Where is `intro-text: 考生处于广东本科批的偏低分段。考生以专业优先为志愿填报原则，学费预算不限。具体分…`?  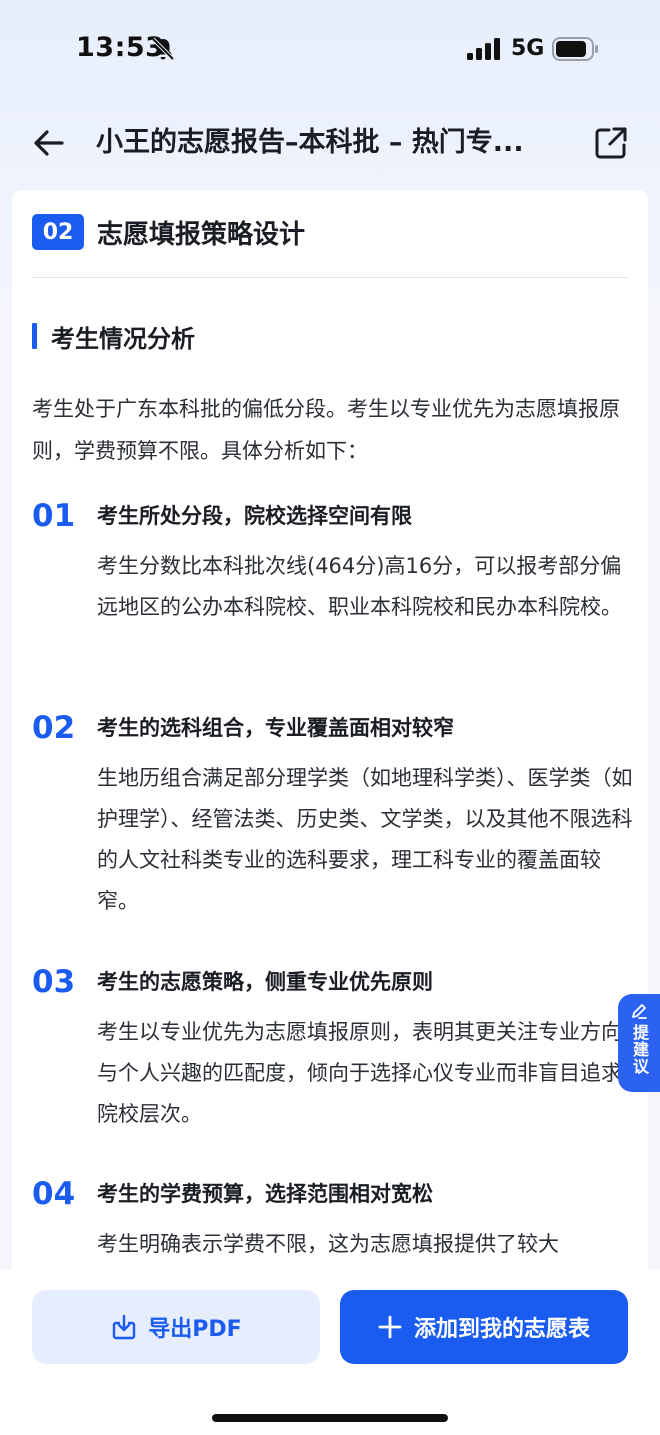
intro-text: 考生处于广东本科批的偏低分段。考生以专业优先为志愿填报原则，学费预算不限。具体分… is located at coordinates (326, 430).